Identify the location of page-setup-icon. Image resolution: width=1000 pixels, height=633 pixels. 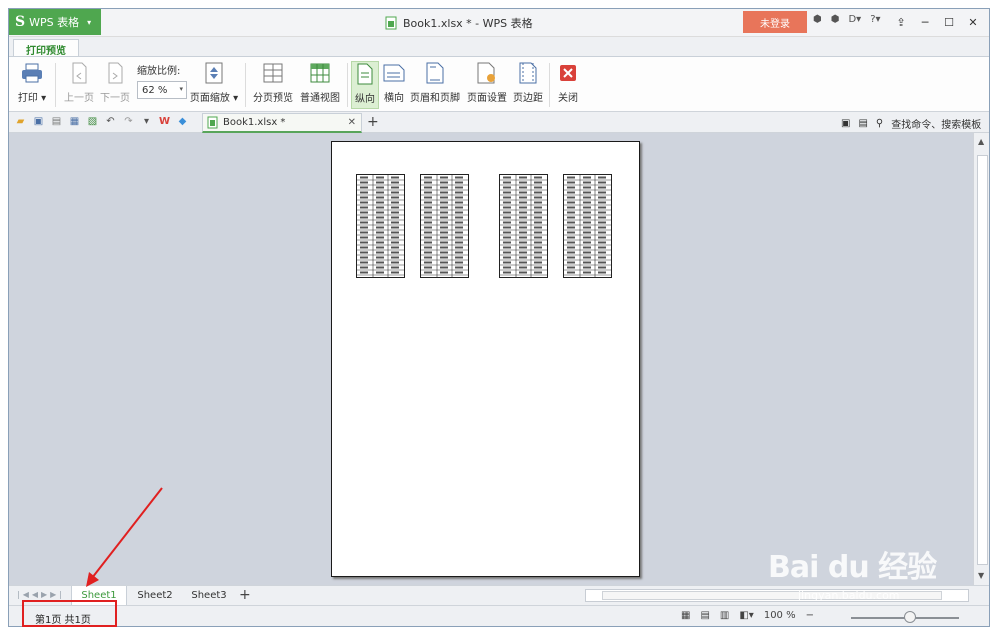
(487, 73).